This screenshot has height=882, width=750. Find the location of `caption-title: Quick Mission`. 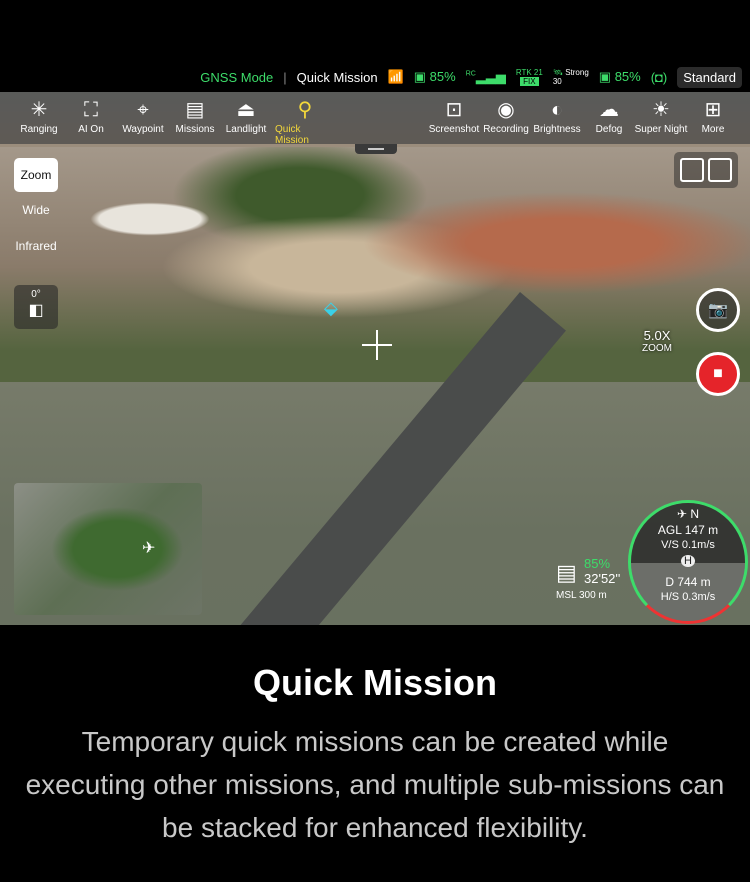

caption-title: Quick Mission is located at coordinates (375, 682).